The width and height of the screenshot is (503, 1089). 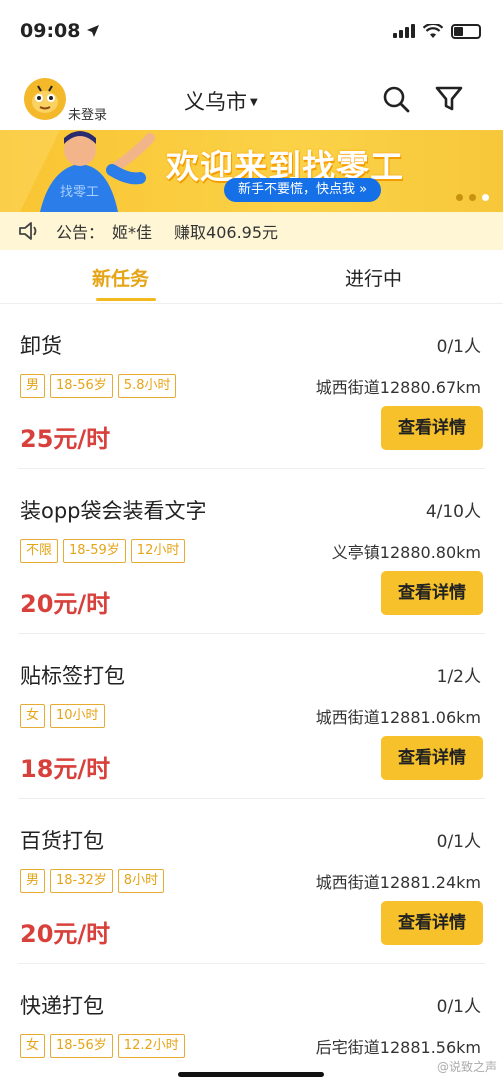 I want to click on banner-cta-button: 新手不要慌，快点我 », so click(x=303, y=190).